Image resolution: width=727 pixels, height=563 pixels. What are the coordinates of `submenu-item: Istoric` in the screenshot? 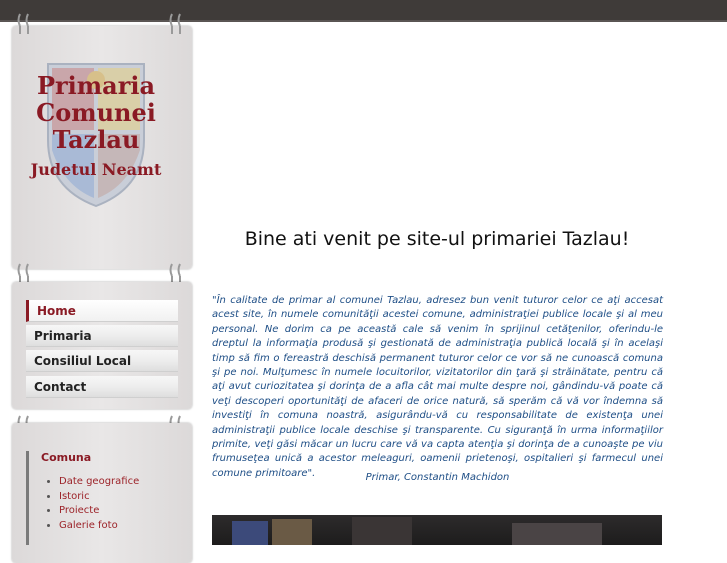 It's located at (118, 497).